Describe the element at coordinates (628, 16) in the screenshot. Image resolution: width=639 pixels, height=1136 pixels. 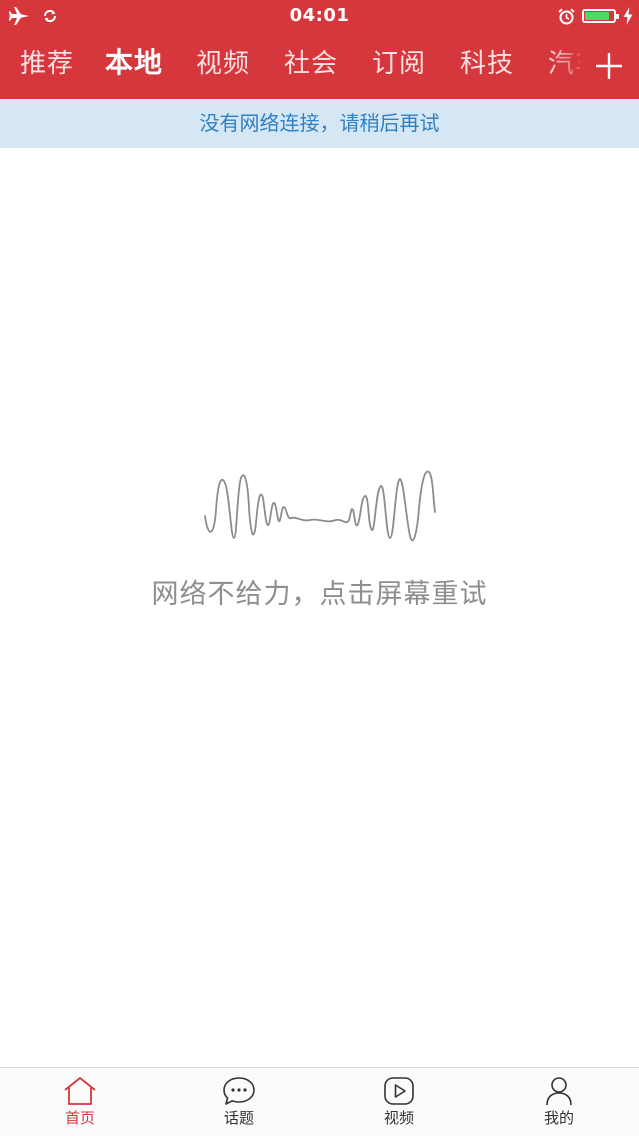
I see `charging-icon` at that location.